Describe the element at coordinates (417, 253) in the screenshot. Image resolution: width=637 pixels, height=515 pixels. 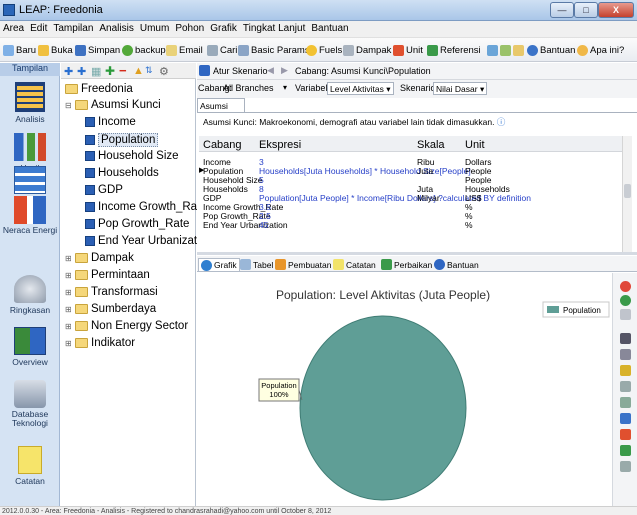
I see `panel-splitter` at that location.